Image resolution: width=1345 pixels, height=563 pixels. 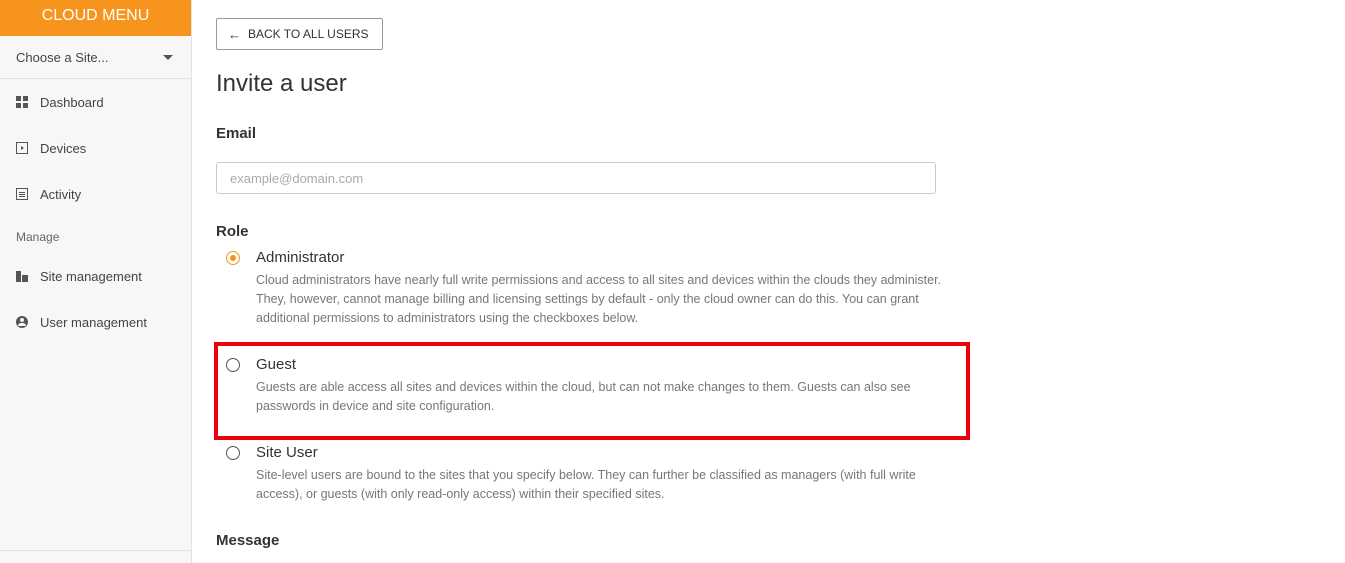 What do you see at coordinates (95, 148) in the screenshot?
I see `sidebar-item-devices: Devices` at bounding box center [95, 148].